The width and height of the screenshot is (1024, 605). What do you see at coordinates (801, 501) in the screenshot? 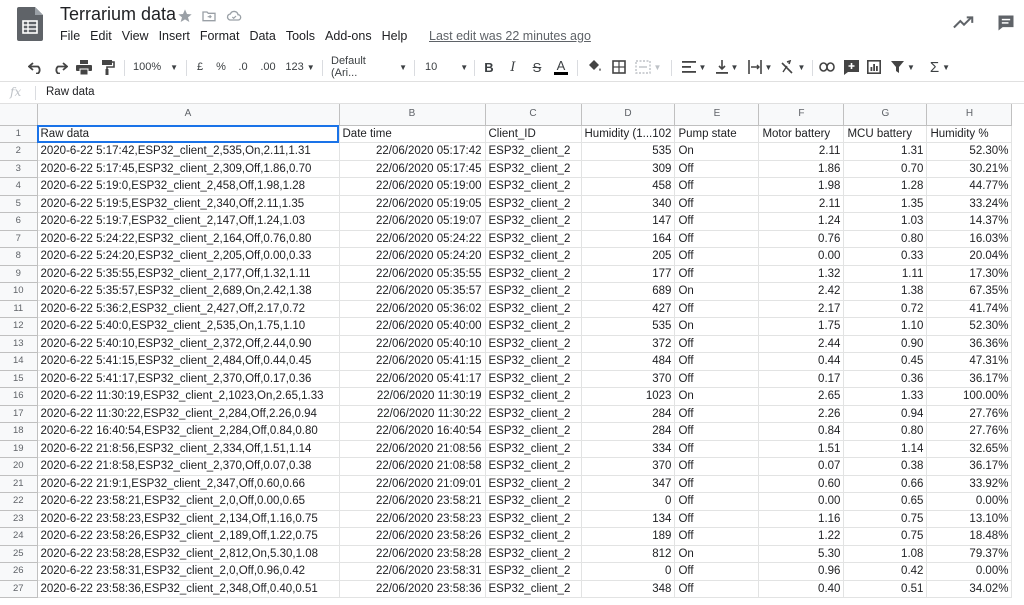
I see `table-cell: 0.00` at bounding box center [801, 501].